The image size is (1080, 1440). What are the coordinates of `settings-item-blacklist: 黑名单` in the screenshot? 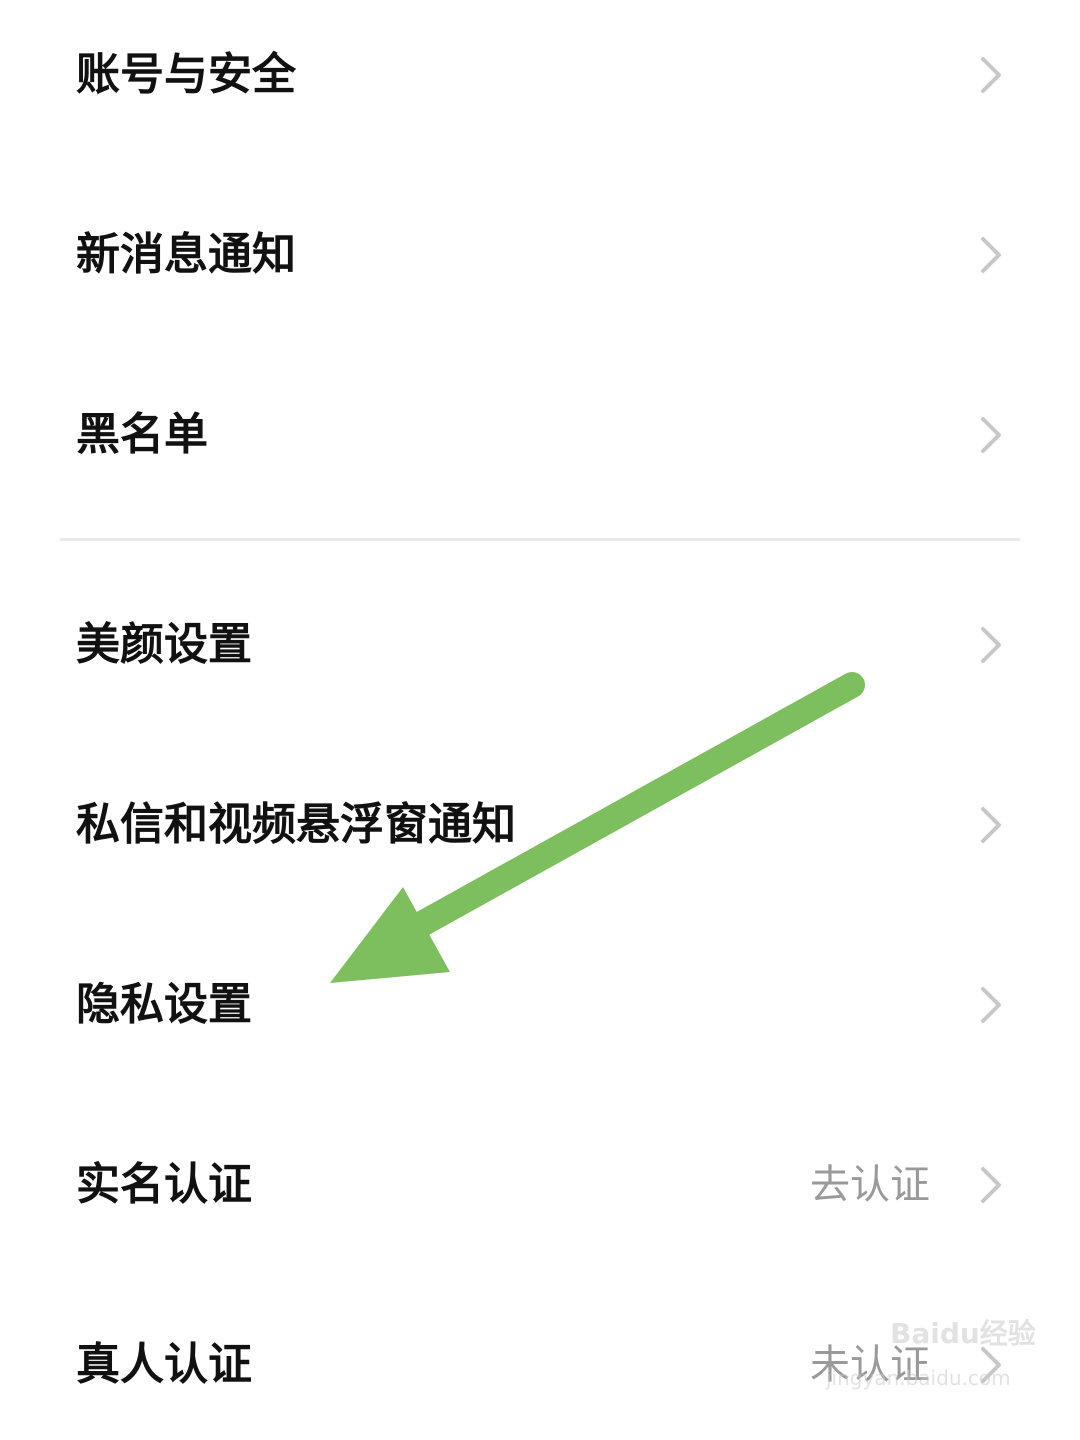 It's located at (540, 435).